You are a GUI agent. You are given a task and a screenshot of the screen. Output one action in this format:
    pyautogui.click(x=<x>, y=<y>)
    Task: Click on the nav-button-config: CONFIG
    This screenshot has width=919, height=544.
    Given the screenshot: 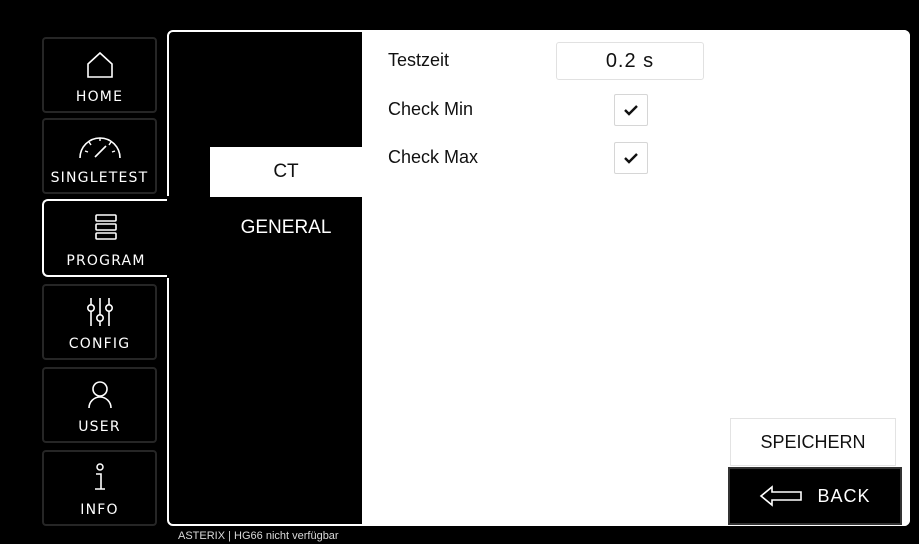 What is the action you would take?
    pyautogui.click(x=99, y=322)
    